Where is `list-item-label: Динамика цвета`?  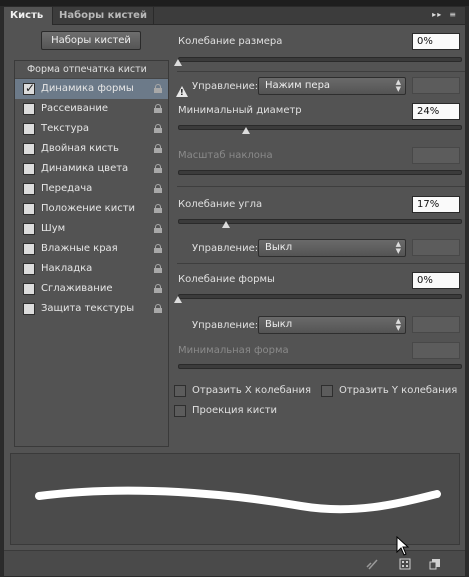
list-item-label: Динамика цвета is located at coordinates (85, 168).